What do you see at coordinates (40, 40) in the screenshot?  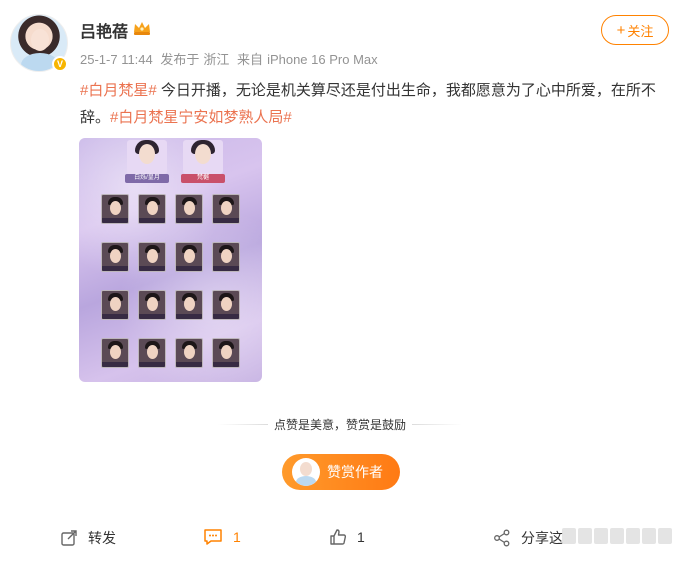 I see `avatar-face` at bounding box center [40, 40].